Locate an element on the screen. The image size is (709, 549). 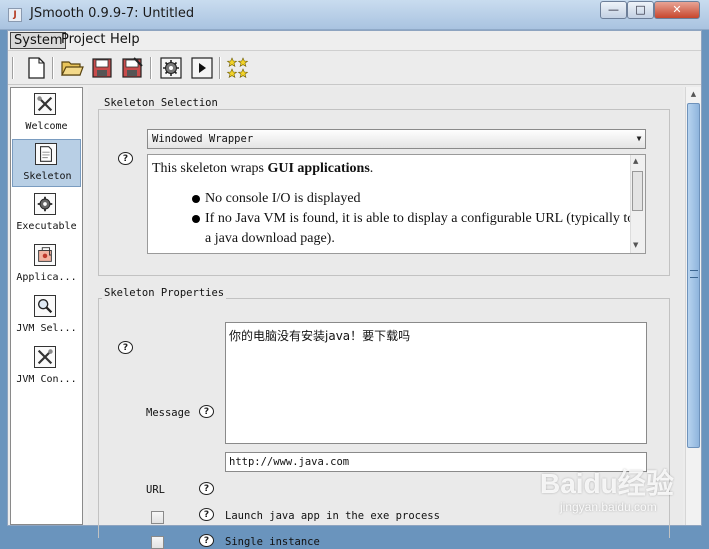
sidebar-item-skeleton: Skeleton is located at coordinates (46, 163).